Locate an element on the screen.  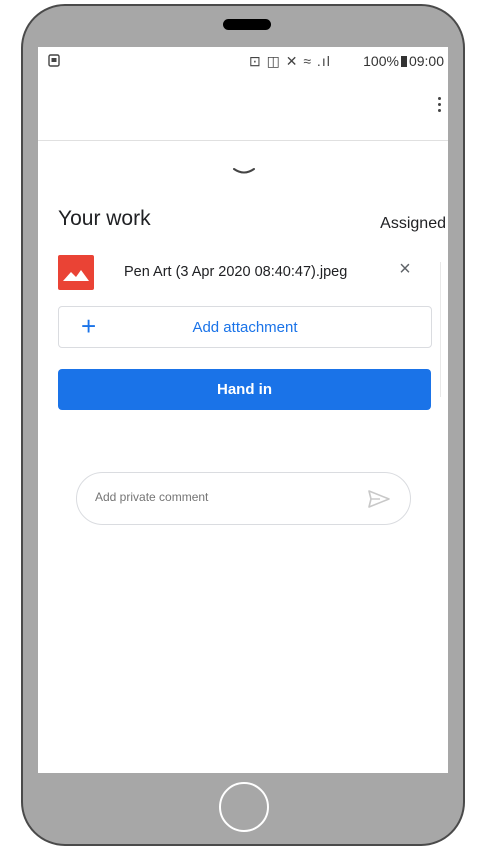
header-divider is located at coordinates (243, 140).